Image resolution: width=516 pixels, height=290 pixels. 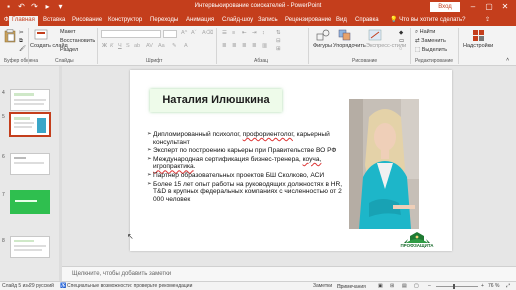 I want to click on decrease-indent-icon: ⇤, so click(x=244, y=33).